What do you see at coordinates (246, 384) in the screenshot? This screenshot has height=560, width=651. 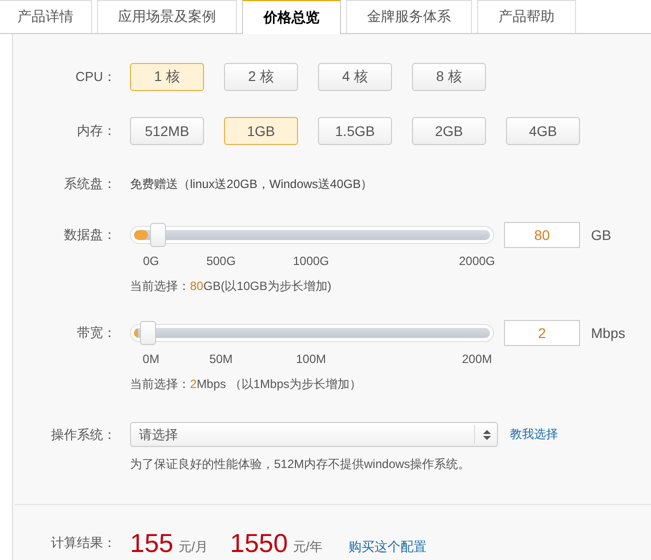 I see `selection-note: 当前选择：2Mbps （以1Mbps为步长增加）` at bounding box center [246, 384].